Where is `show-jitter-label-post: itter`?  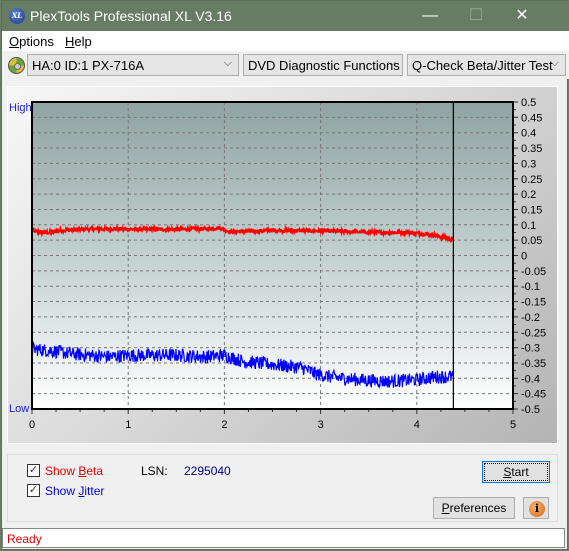 show-jitter-label-post: itter is located at coordinates (94, 491).